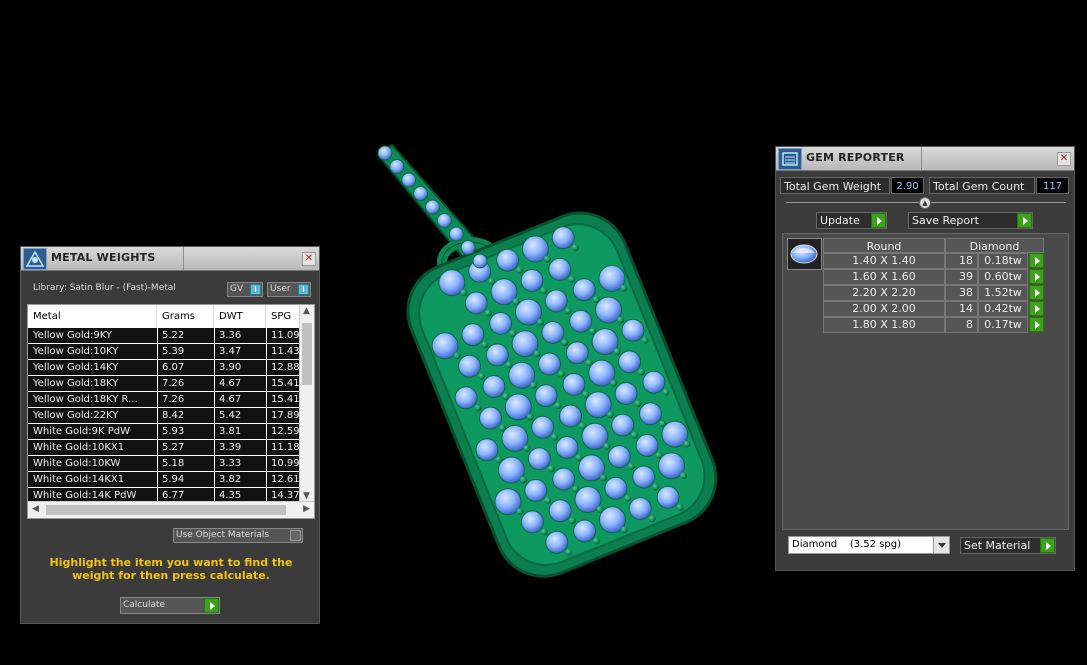 Image resolution: width=1087 pixels, height=665 pixels. I want to click on gem-count-cell: 8, so click(961, 325).